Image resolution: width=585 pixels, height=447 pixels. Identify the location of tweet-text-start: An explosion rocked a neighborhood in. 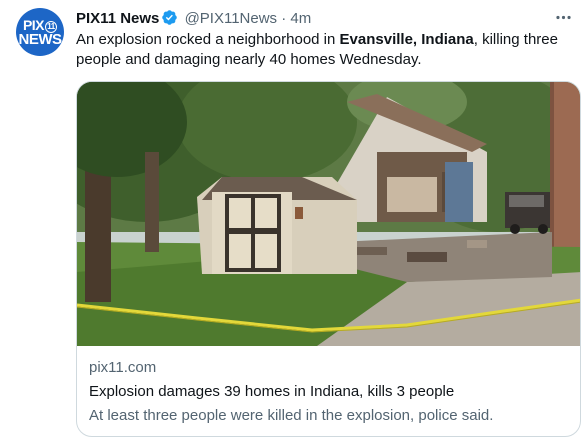
(208, 39).